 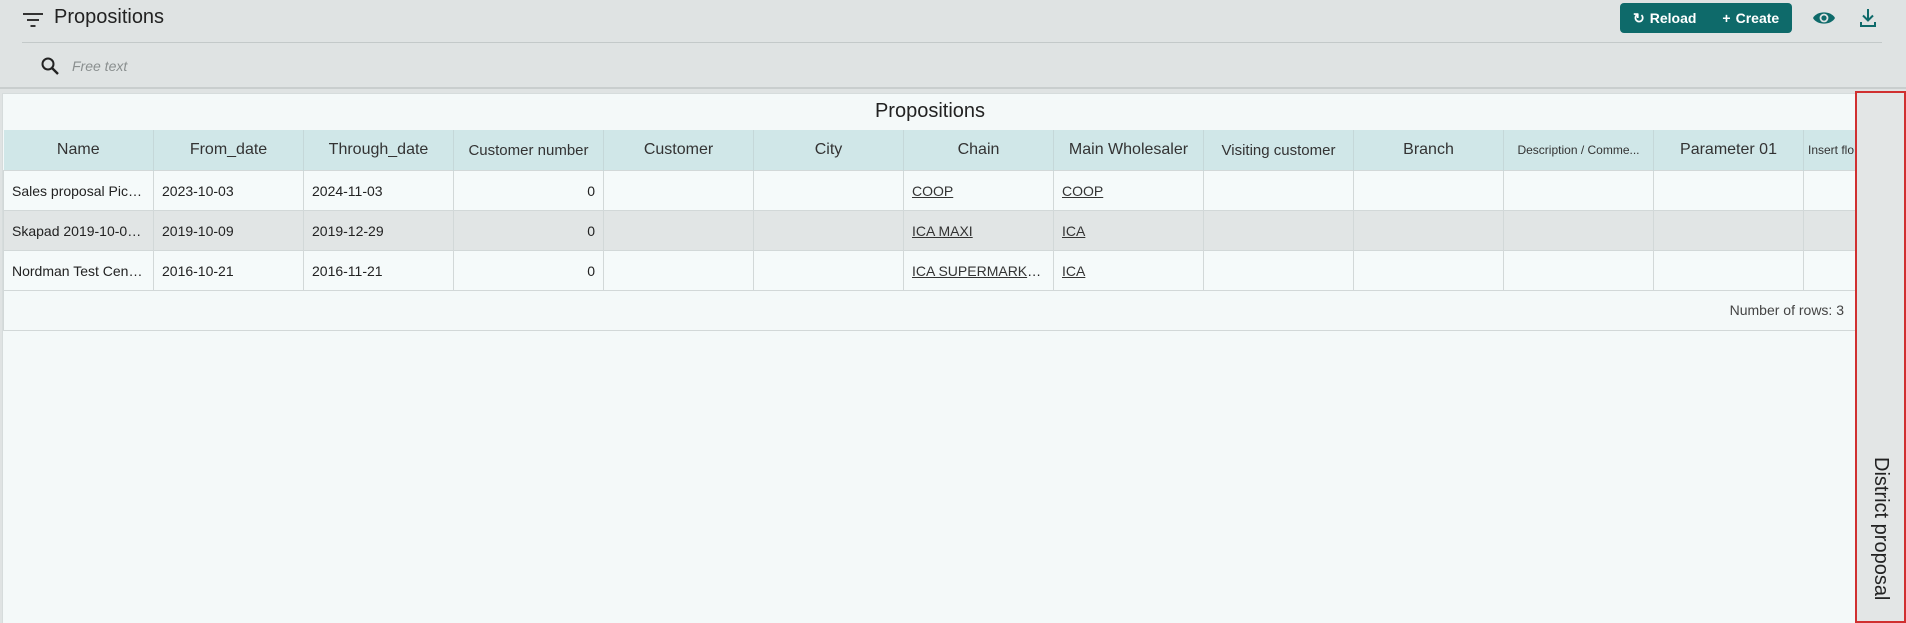 I want to click on top-bar: Propositions ↻ Reload + Create, so click(x=953, y=44).